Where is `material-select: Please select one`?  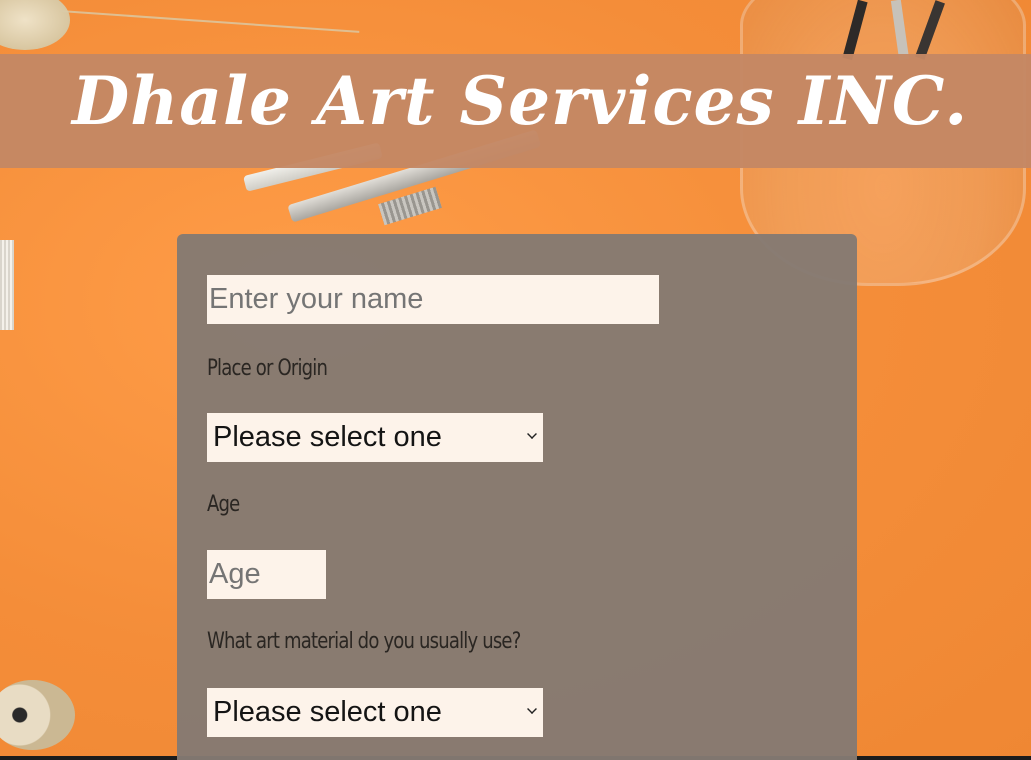
material-select: Please select one is located at coordinates (375, 712).